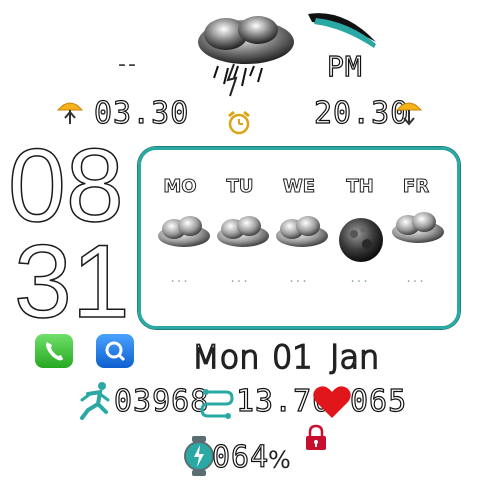 This screenshot has height=480, width=480. Describe the element at coordinates (279, 460) in the screenshot. I see `battery-unit: %` at that location.